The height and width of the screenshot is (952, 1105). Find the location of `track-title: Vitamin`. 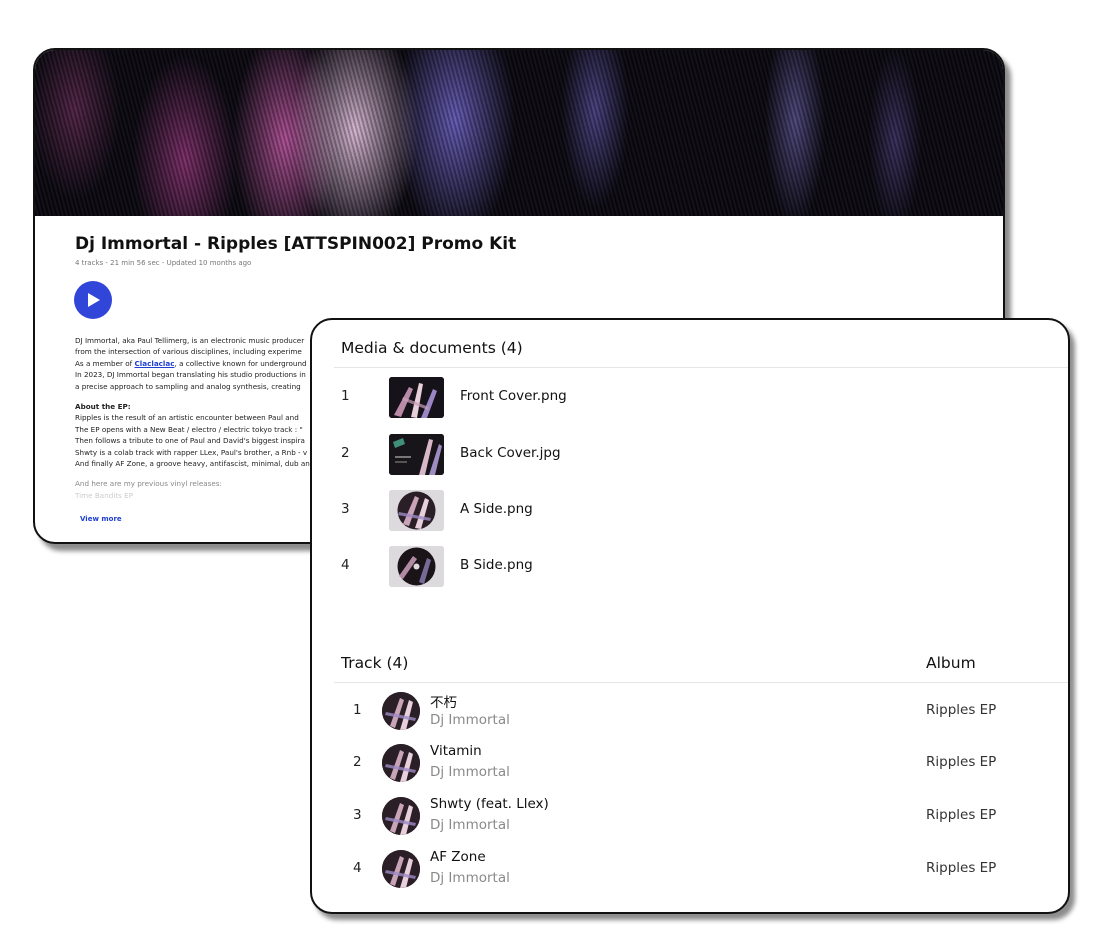

track-title: Vitamin is located at coordinates (456, 751).